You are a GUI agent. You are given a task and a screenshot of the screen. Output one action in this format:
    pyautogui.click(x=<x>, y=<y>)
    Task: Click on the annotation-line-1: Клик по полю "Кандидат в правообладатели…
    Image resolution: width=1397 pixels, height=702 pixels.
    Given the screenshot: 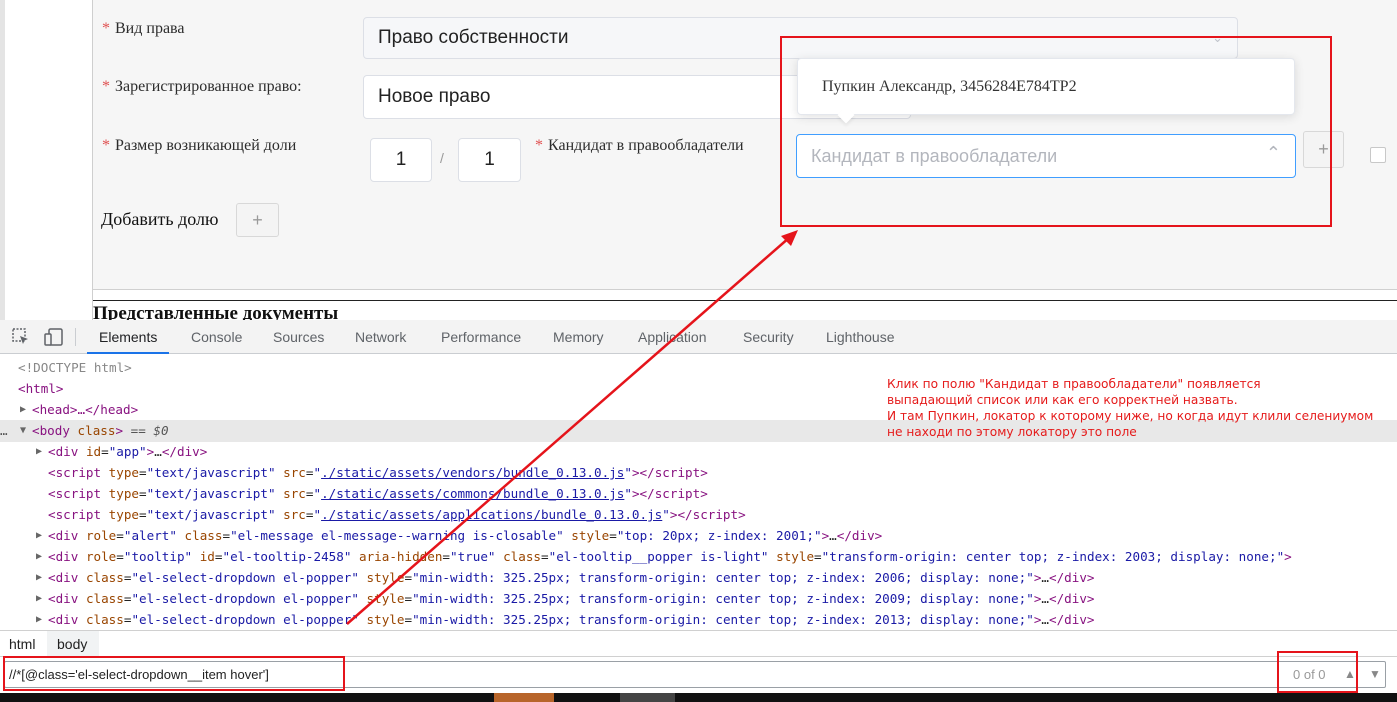 What is the action you would take?
    pyautogui.click(x=1074, y=384)
    